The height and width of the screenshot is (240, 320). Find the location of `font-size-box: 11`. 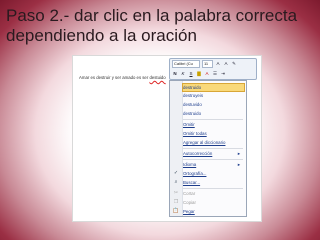

font-size-box: 11 is located at coordinates (207, 64).